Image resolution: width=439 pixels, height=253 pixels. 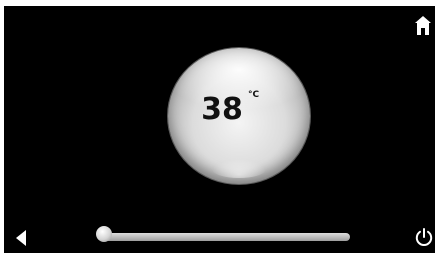 I want to click on dial-reflection, so click(x=239, y=169).